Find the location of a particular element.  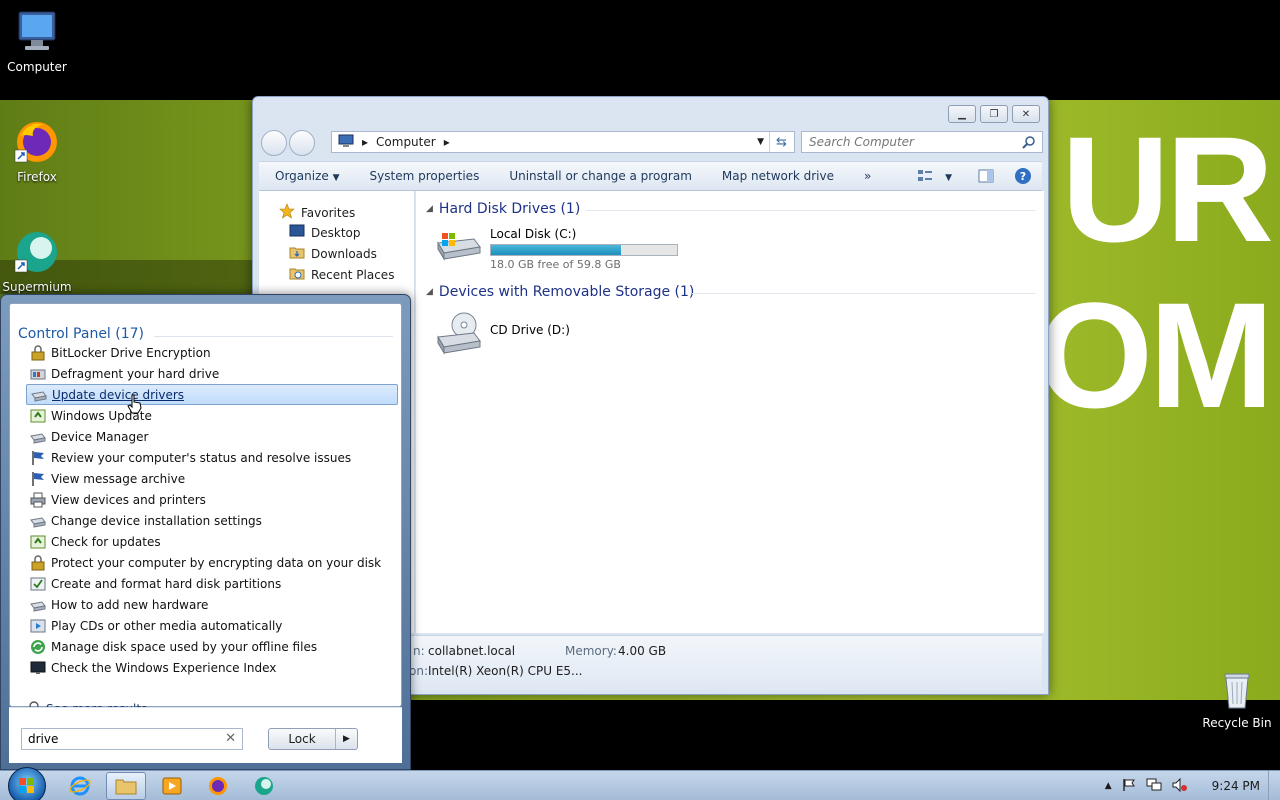

nav-label: Favorites is located at coordinates (328, 212).